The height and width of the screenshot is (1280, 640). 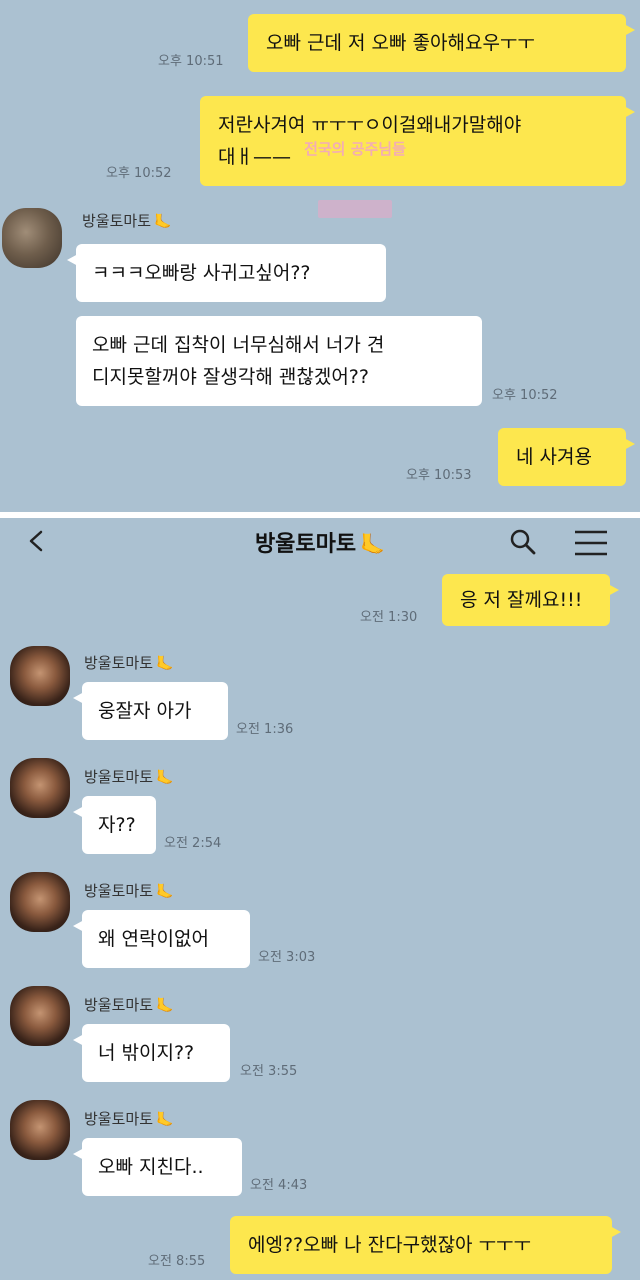 What do you see at coordinates (591, 543) in the screenshot?
I see `hamburger-menu-icon` at bounding box center [591, 543].